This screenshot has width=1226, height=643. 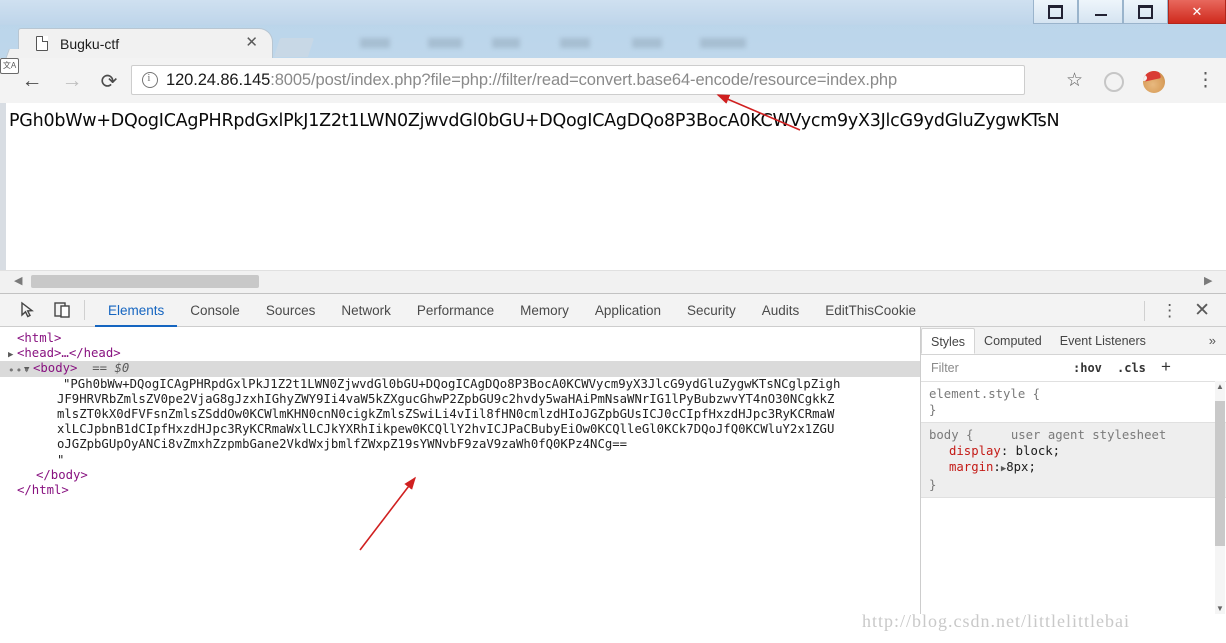 What do you see at coordinates (948, 341) in the screenshot?
I see `styles-tab-styles: Styles` at bounding box center [948, 341].